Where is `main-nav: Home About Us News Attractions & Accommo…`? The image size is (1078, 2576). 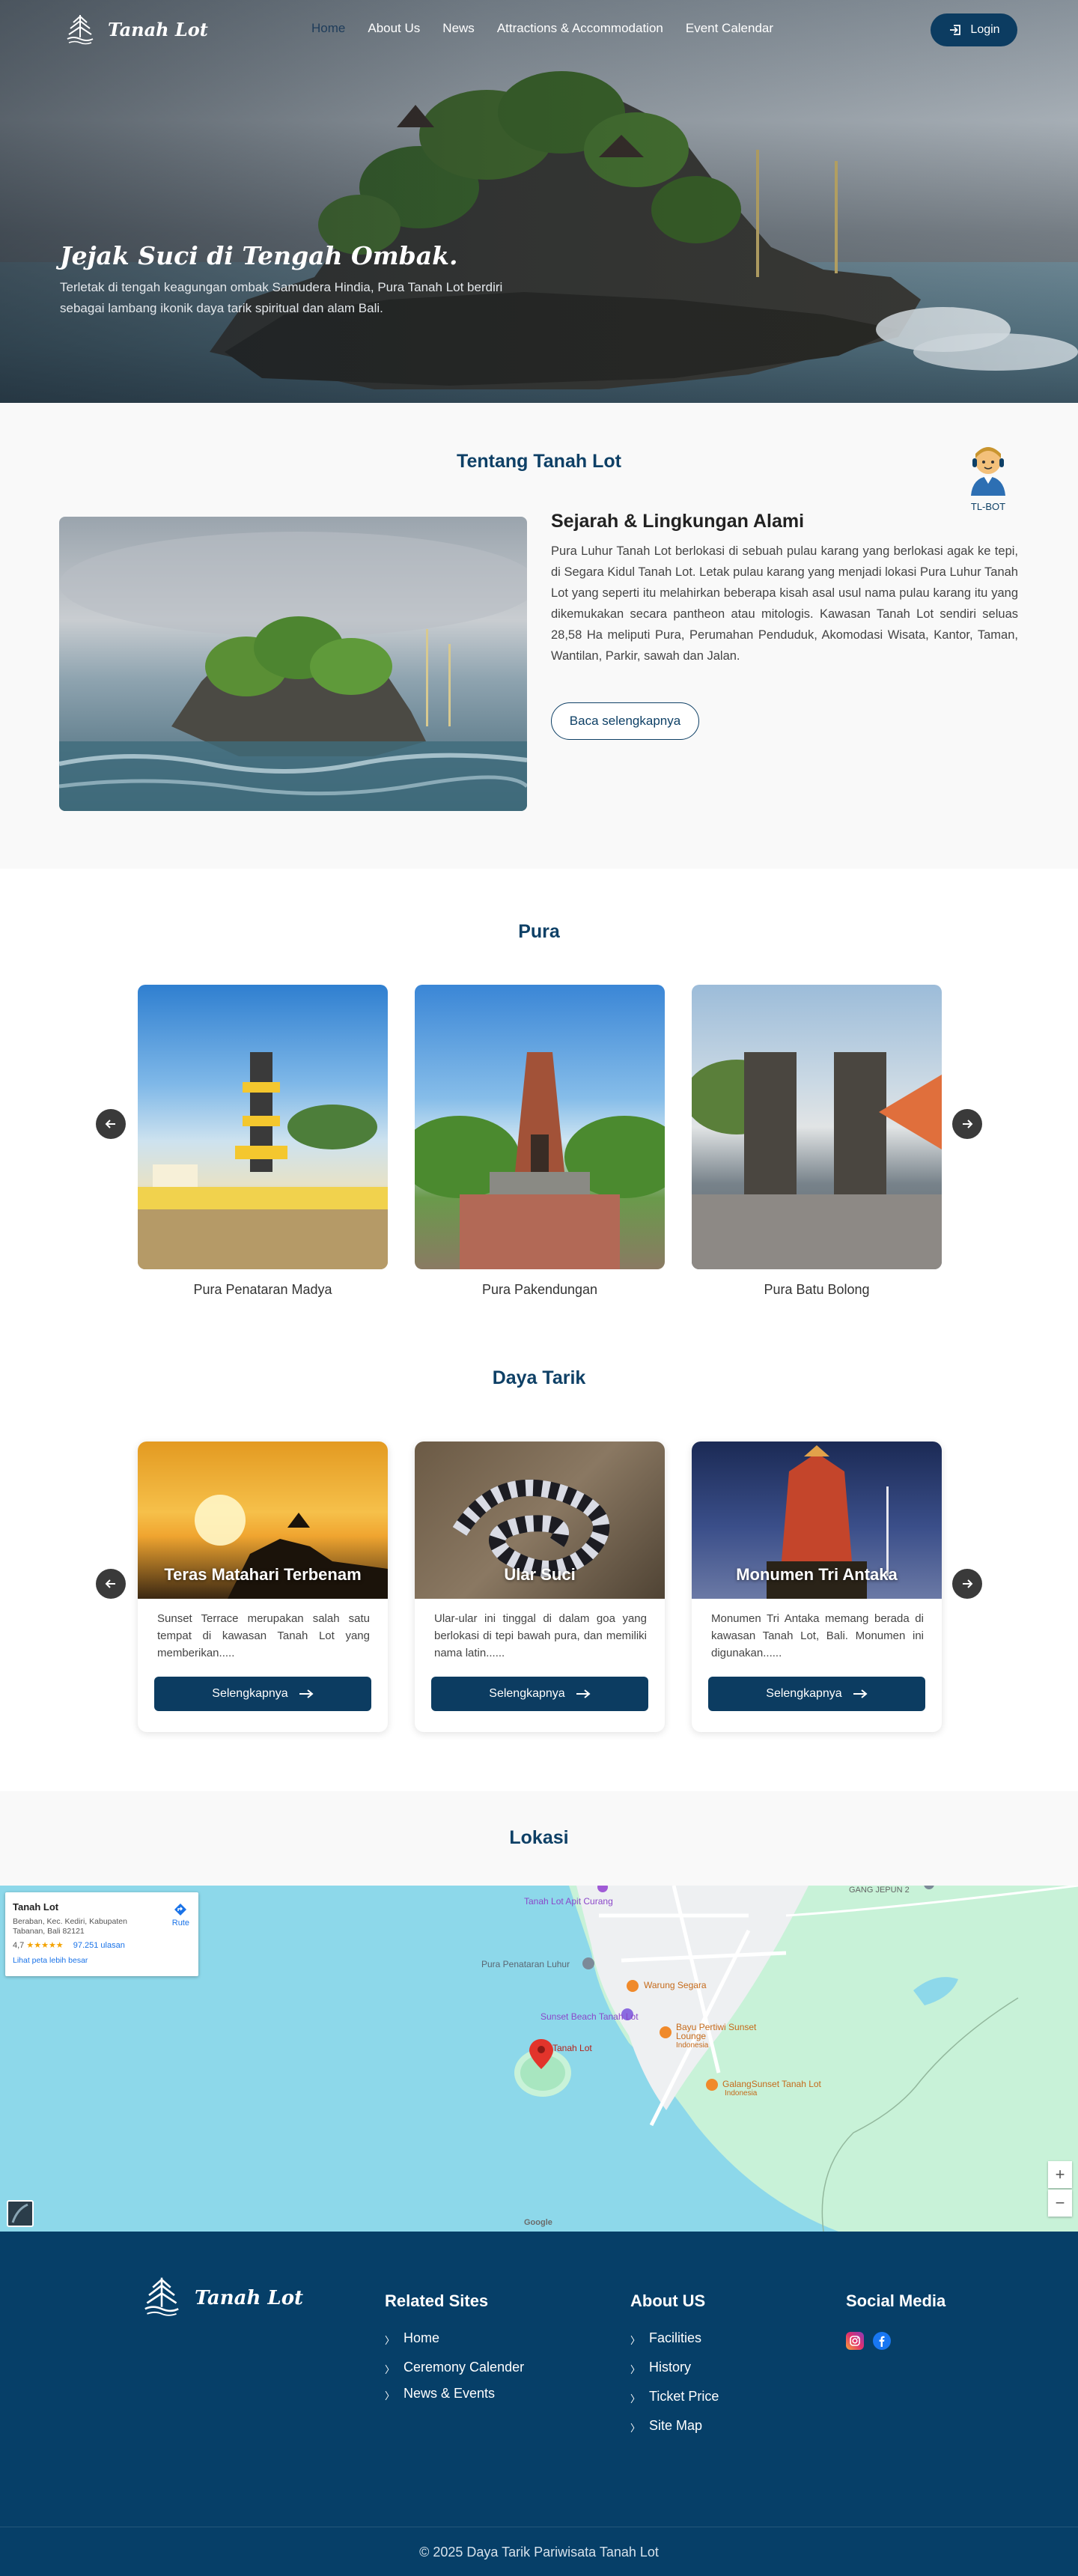 main-nav: Home About Us News Attractions & Accommo… is located at coordinates (542, 28).